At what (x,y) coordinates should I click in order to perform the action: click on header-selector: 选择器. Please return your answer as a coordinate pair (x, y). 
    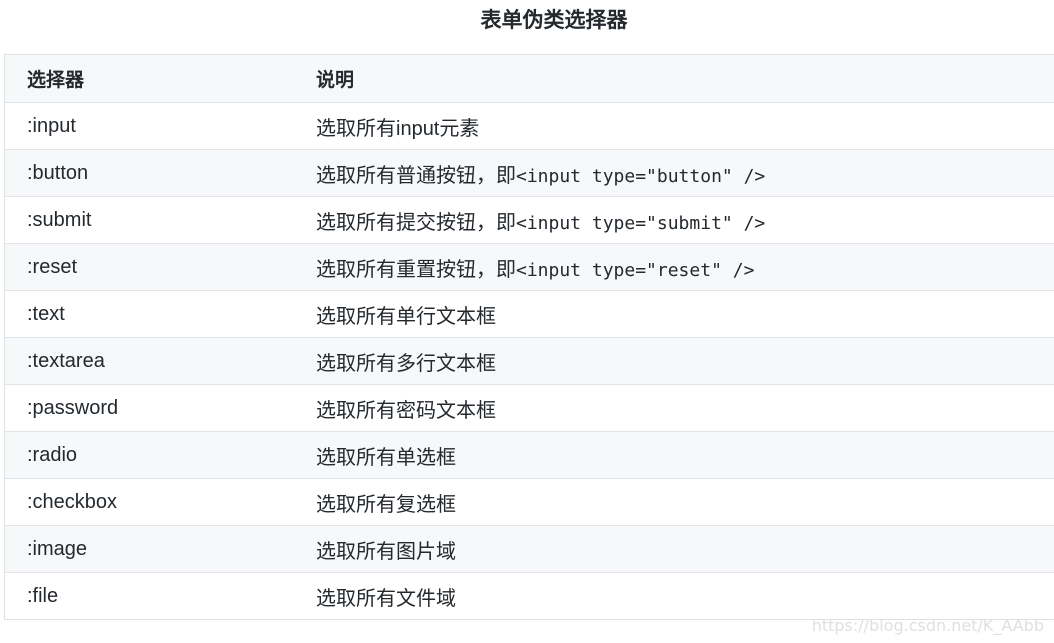
    Looking at the image, I should click on (56, 80).